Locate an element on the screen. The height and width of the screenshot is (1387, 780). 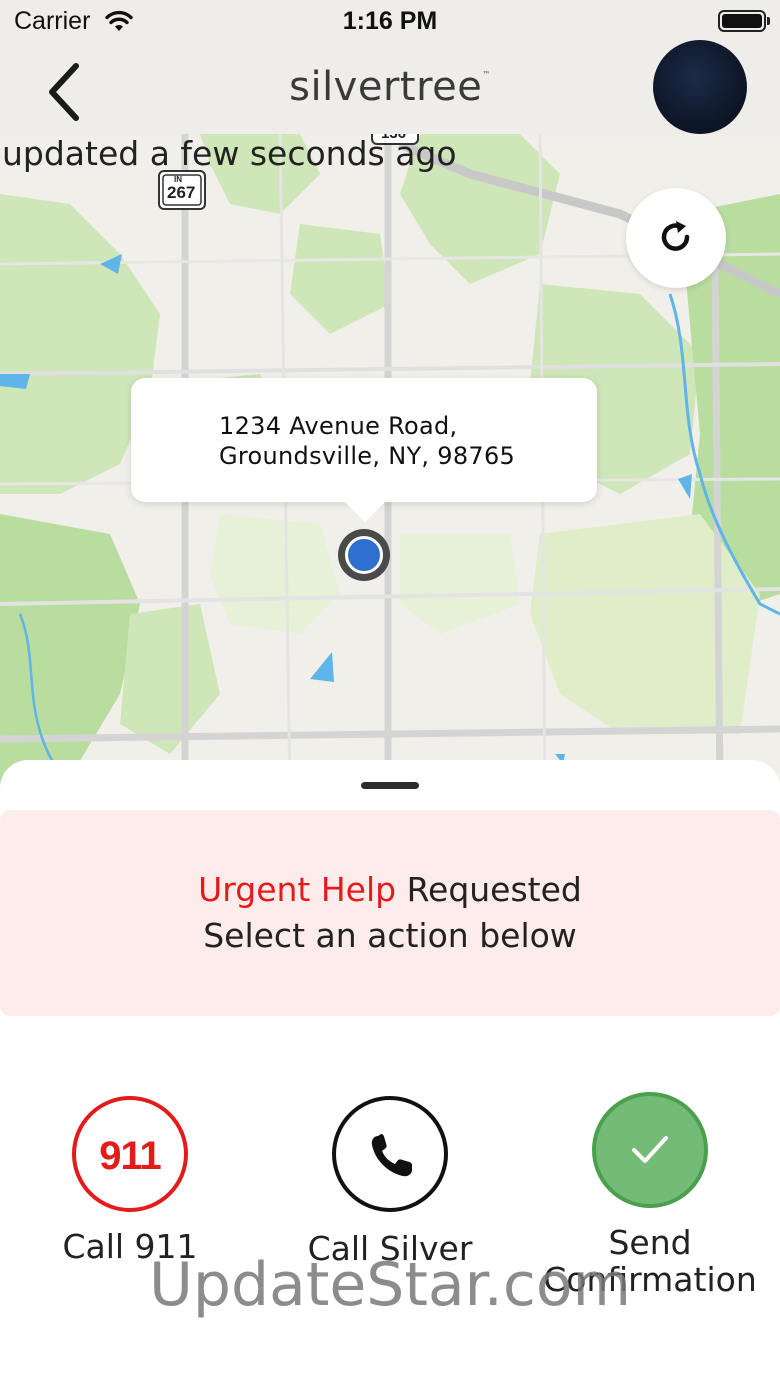
refresh-icon is located at coordinates (675, 236).